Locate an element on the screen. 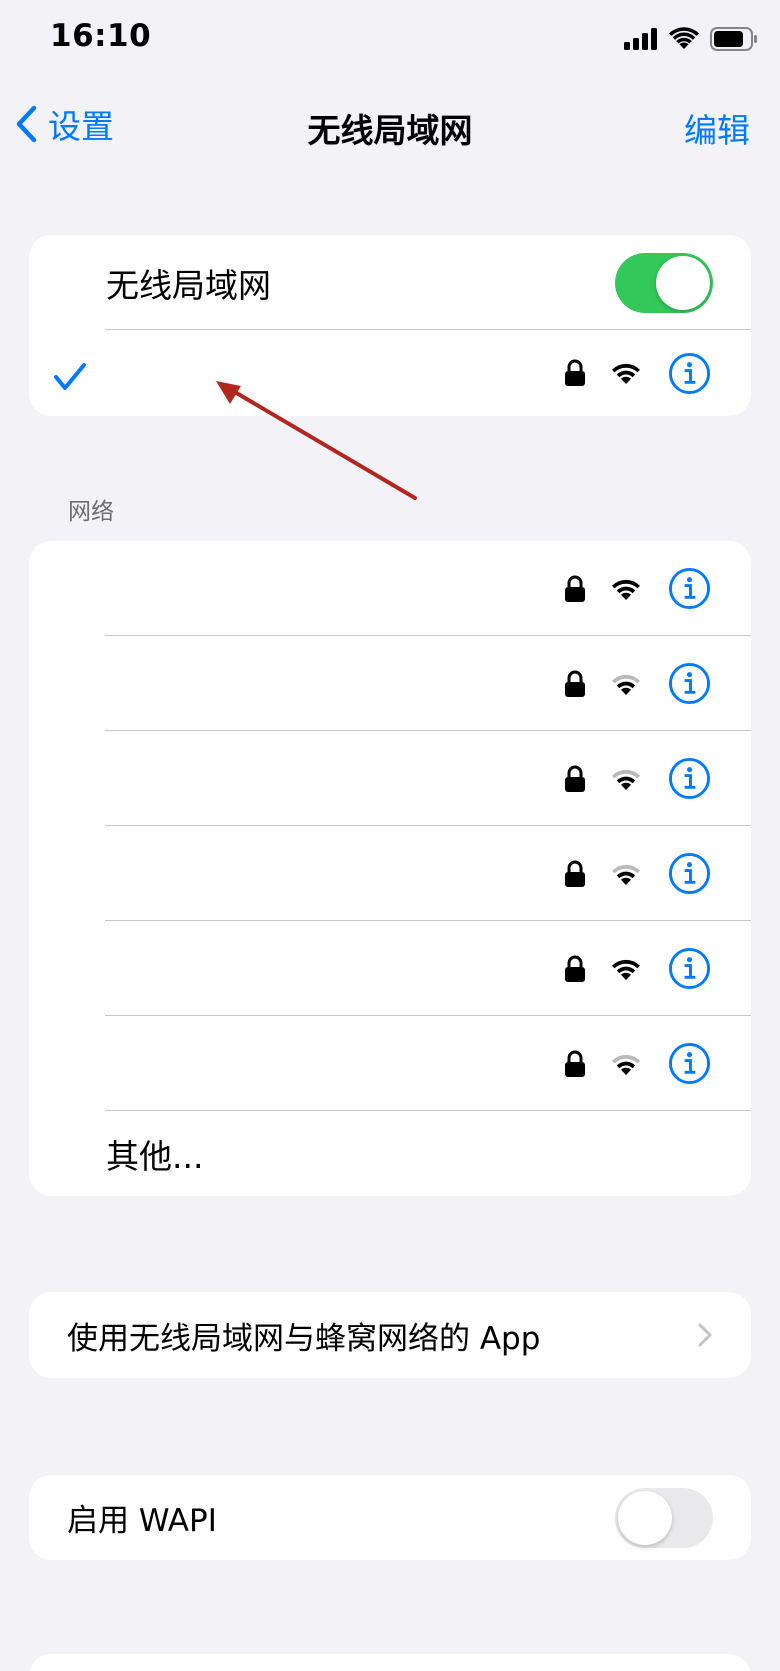  apps-card: 使用无线局域网与蜂窝网络的 App is located at coordinates (390, 1335).